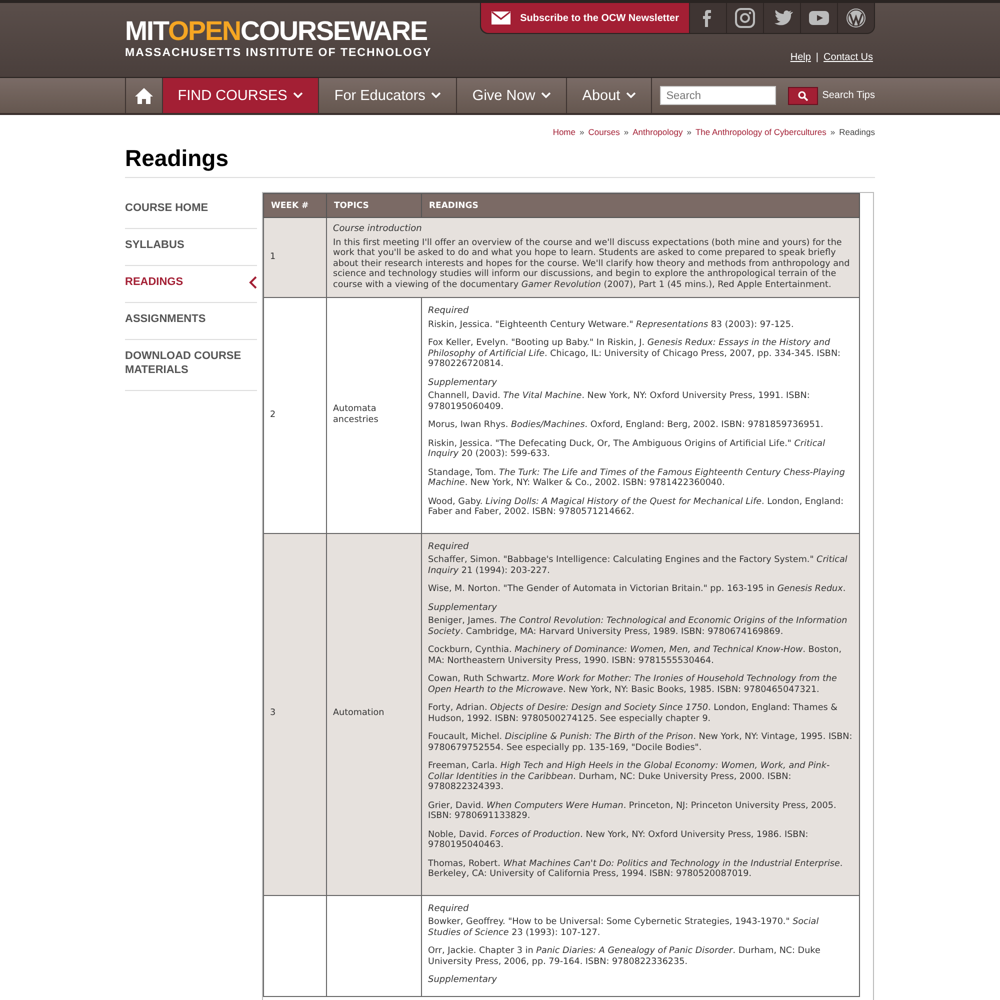 This screenshot has height=1000, width=1000. What do you see at coordinates (609, 95) in the screenshot?
I see `nav-tab: About` at bounding box center [609, 95].